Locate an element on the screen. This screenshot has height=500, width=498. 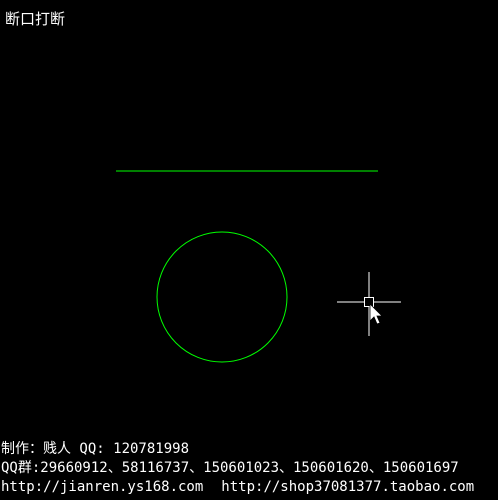
crosshair-cursor is located at coordinates (369, 304).